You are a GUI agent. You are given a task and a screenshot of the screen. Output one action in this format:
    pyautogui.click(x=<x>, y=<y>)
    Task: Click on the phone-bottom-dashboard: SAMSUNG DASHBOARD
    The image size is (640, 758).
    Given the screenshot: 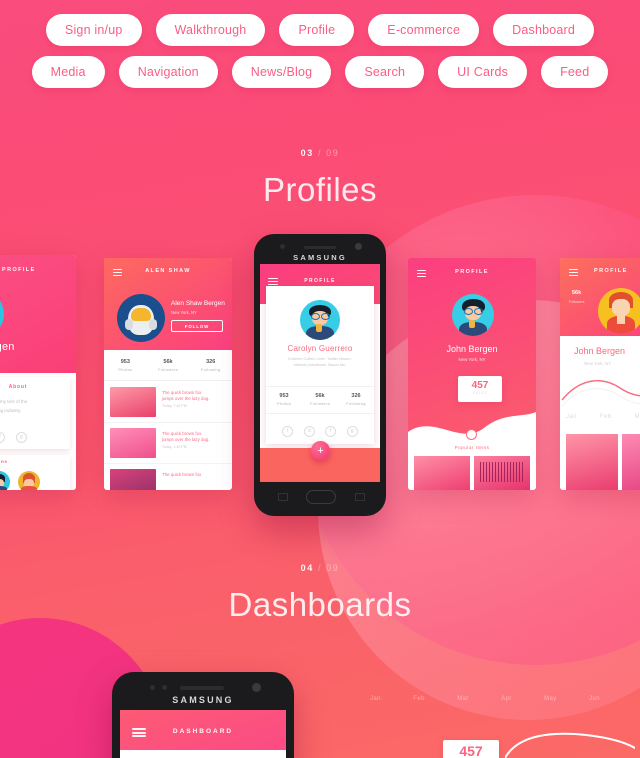 What is the action you would take?
    pyautogui.click(x=203, y=715)
    